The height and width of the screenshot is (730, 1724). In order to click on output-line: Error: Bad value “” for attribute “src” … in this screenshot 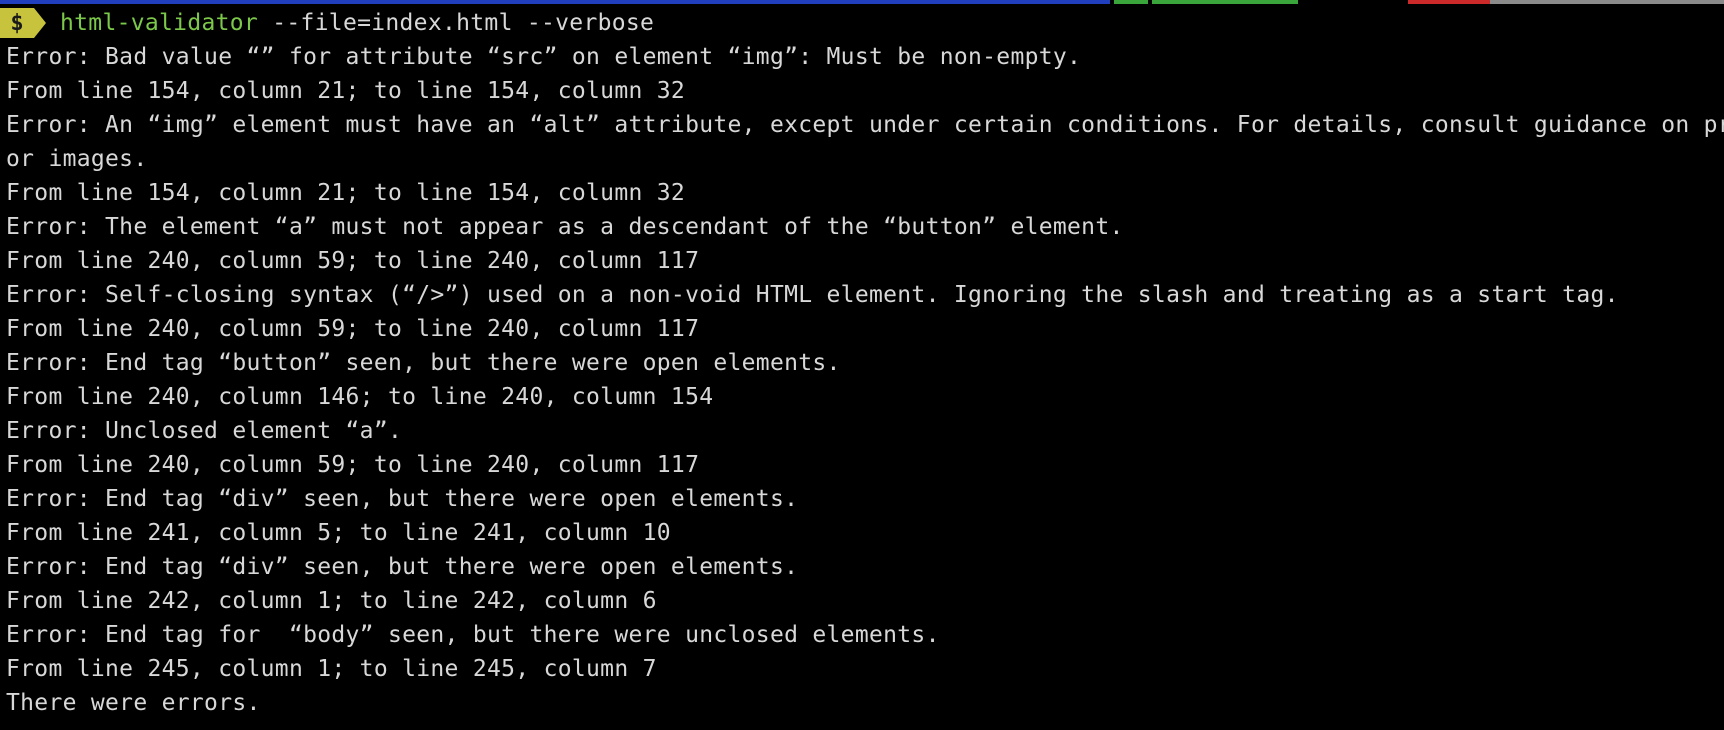, I will do `click(544, 57)`.